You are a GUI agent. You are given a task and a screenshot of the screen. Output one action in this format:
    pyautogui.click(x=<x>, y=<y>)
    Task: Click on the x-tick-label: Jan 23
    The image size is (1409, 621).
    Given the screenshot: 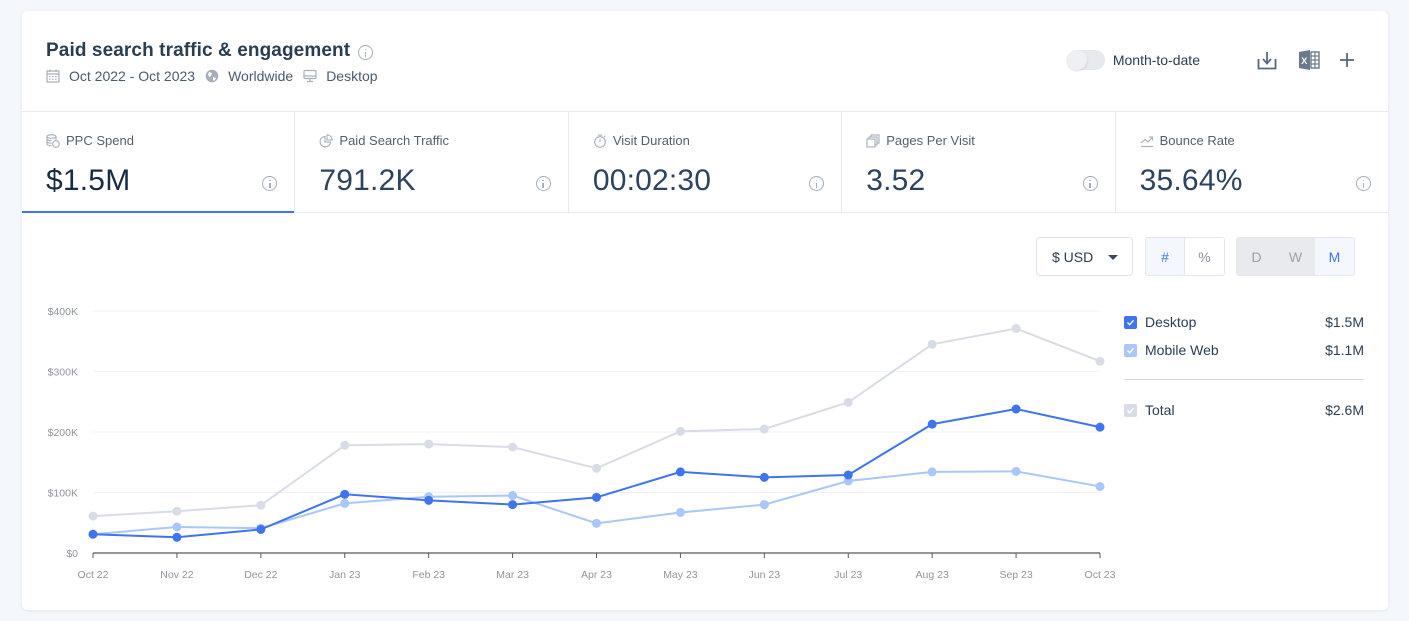 What is the action you would take?
    pyautogui.click(x=345, y=575)
    